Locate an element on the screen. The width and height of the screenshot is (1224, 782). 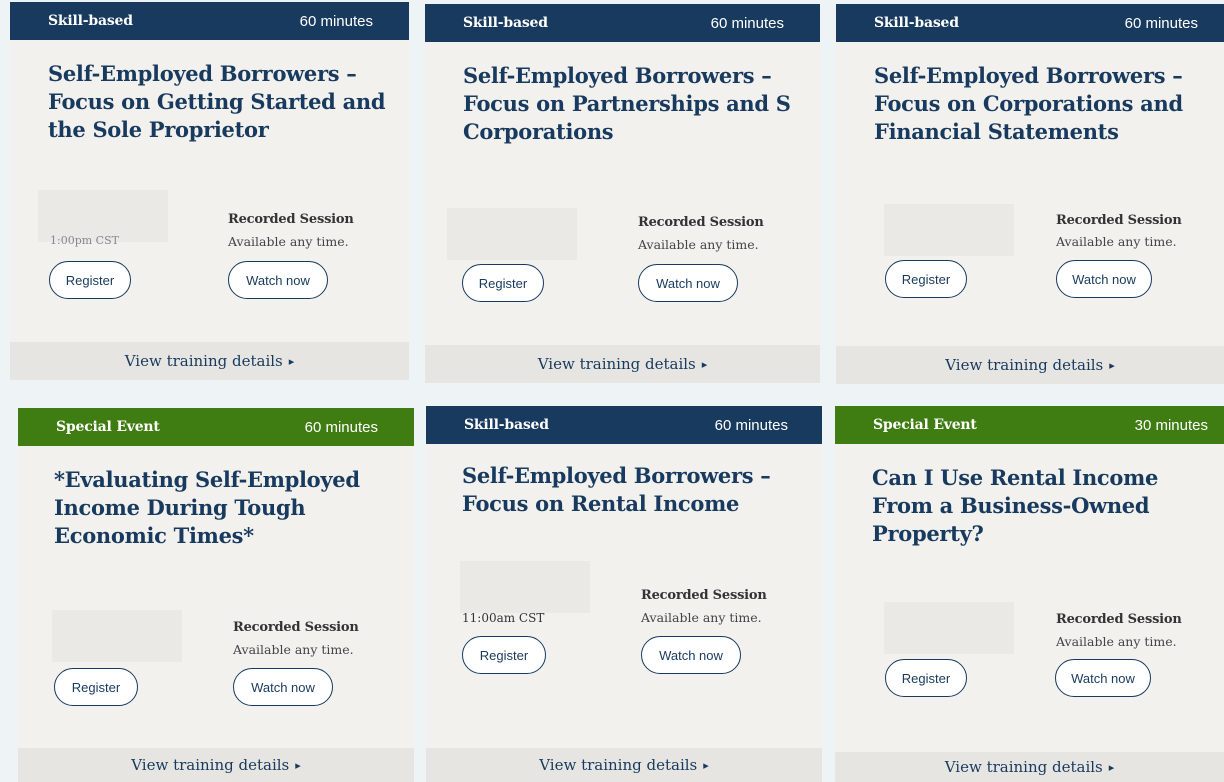
duration-label: 30 minutes is located at coordinates (1171, 425).